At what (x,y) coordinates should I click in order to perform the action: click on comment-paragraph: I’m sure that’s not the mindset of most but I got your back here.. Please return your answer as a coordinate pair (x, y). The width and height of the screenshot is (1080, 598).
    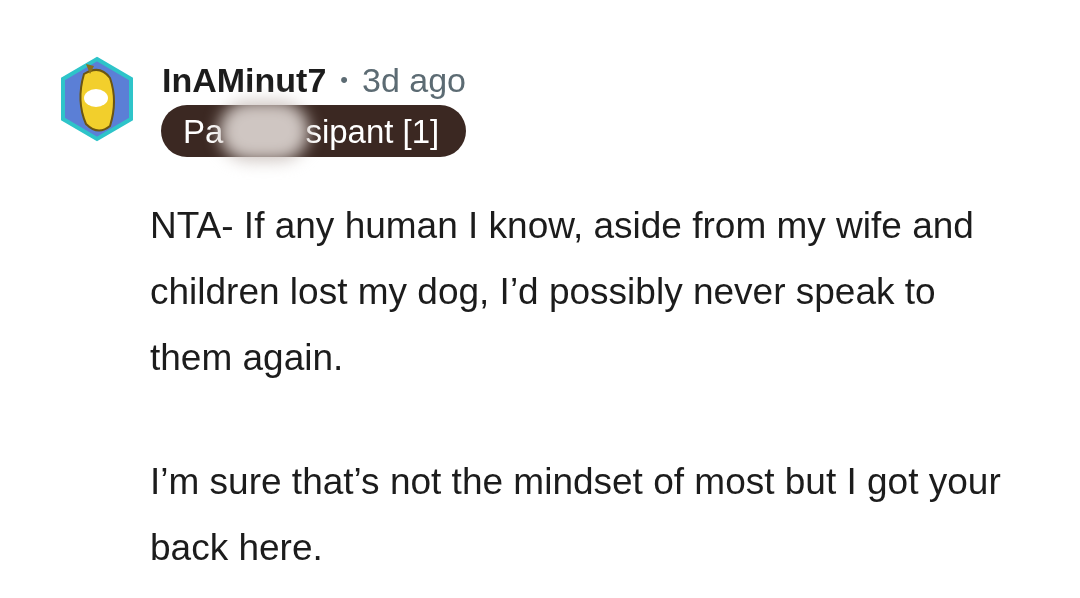
    Looking at the image, I should click on (576, 515).